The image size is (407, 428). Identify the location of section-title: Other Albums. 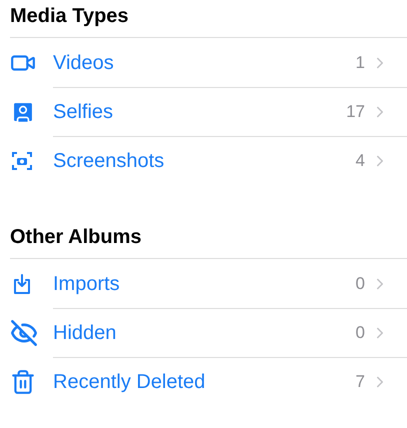
(75, 237).